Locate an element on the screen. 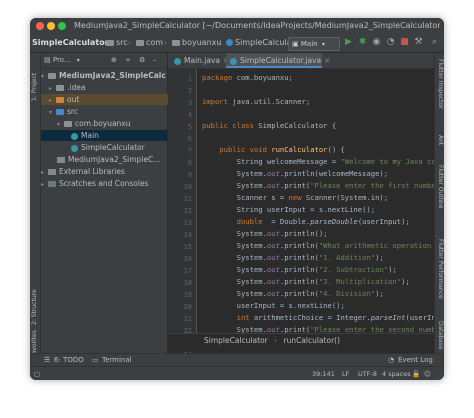 This screenshot has width=474, height=418. line-number: 16 is located at coordinates (187, 259).